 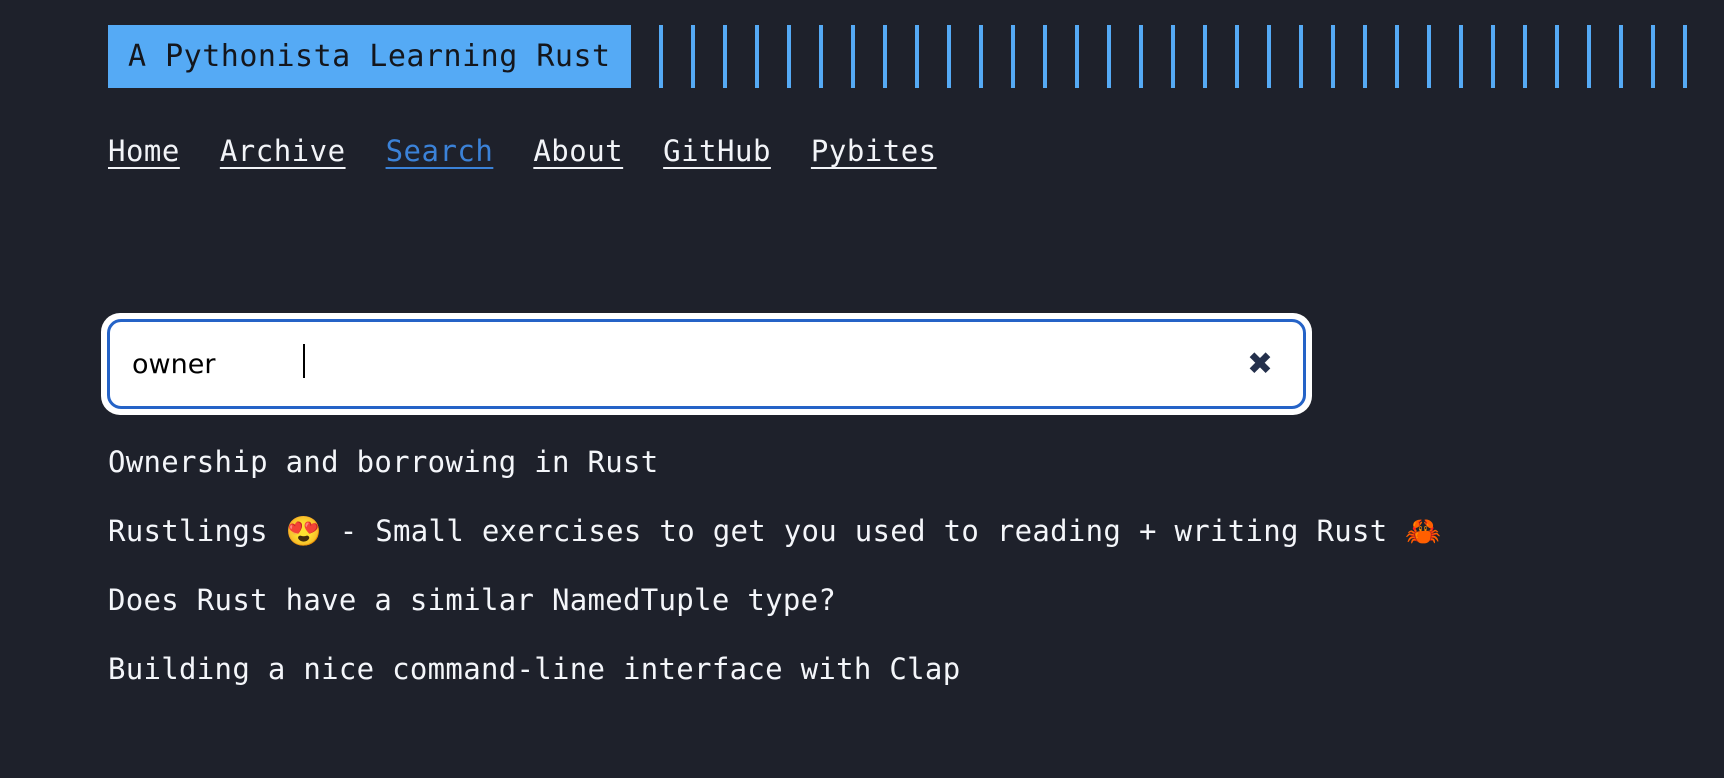 I want to click on masthead: A Pythonista Learning Rust, so click(x=897, y=56).